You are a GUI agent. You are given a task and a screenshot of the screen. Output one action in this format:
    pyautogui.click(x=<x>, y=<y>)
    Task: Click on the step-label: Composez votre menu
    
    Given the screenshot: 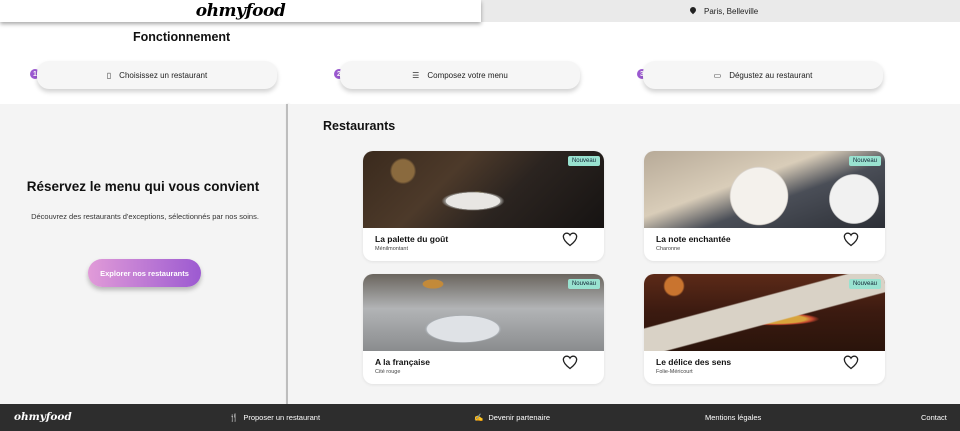 What is the action you would take?
    pyautogui.click(x=467, y=75)
    